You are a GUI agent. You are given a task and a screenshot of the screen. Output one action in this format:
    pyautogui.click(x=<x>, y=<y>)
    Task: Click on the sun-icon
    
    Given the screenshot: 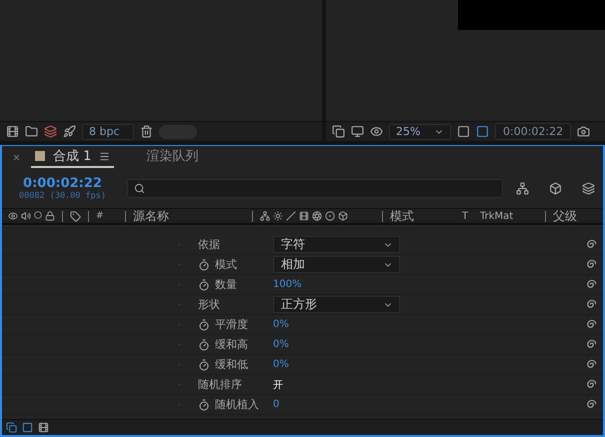 What is the action you would take?
    pyautogui.click(x=278, y=216)
    